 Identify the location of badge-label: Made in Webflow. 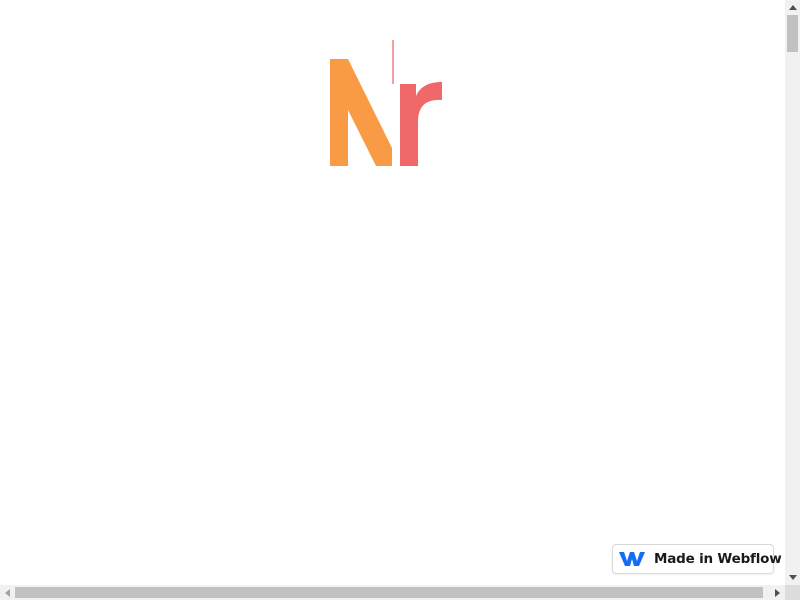
(718, 559).